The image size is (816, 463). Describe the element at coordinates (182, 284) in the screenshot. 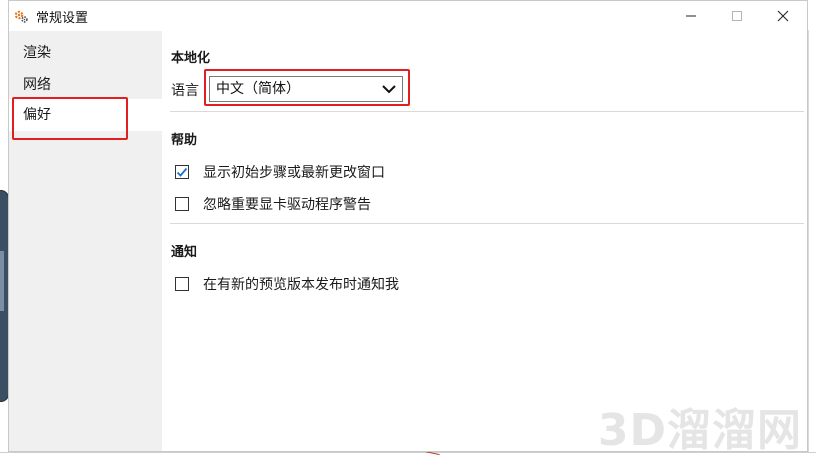

I see `checkbox-notify-preview` at that location.